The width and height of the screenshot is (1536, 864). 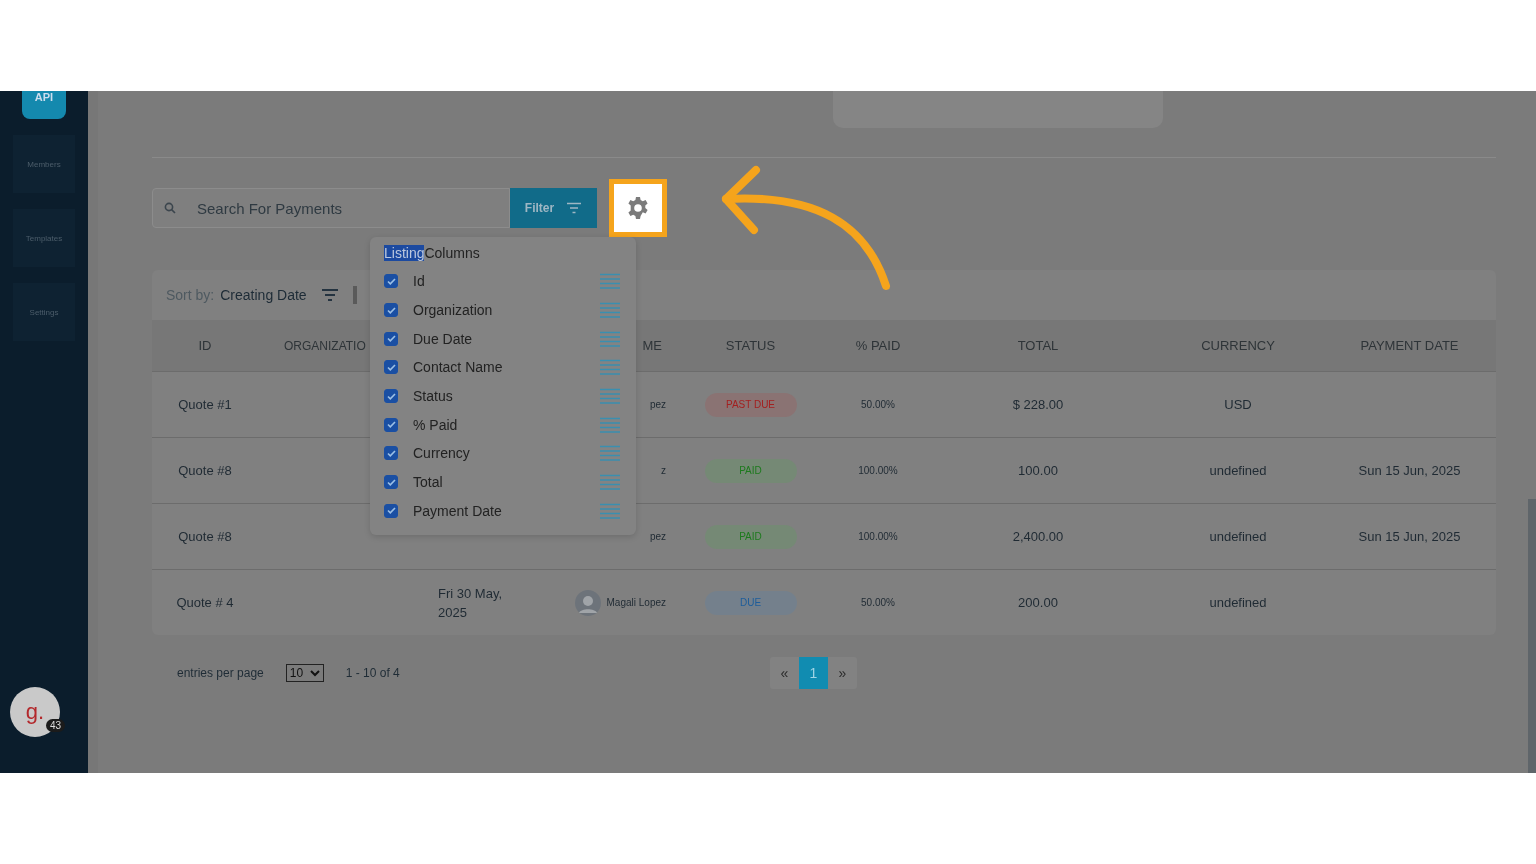 What do you see at coordinates (170, 208) in the screenshot?
I see `search-icon` at bounding box center [170, 208].